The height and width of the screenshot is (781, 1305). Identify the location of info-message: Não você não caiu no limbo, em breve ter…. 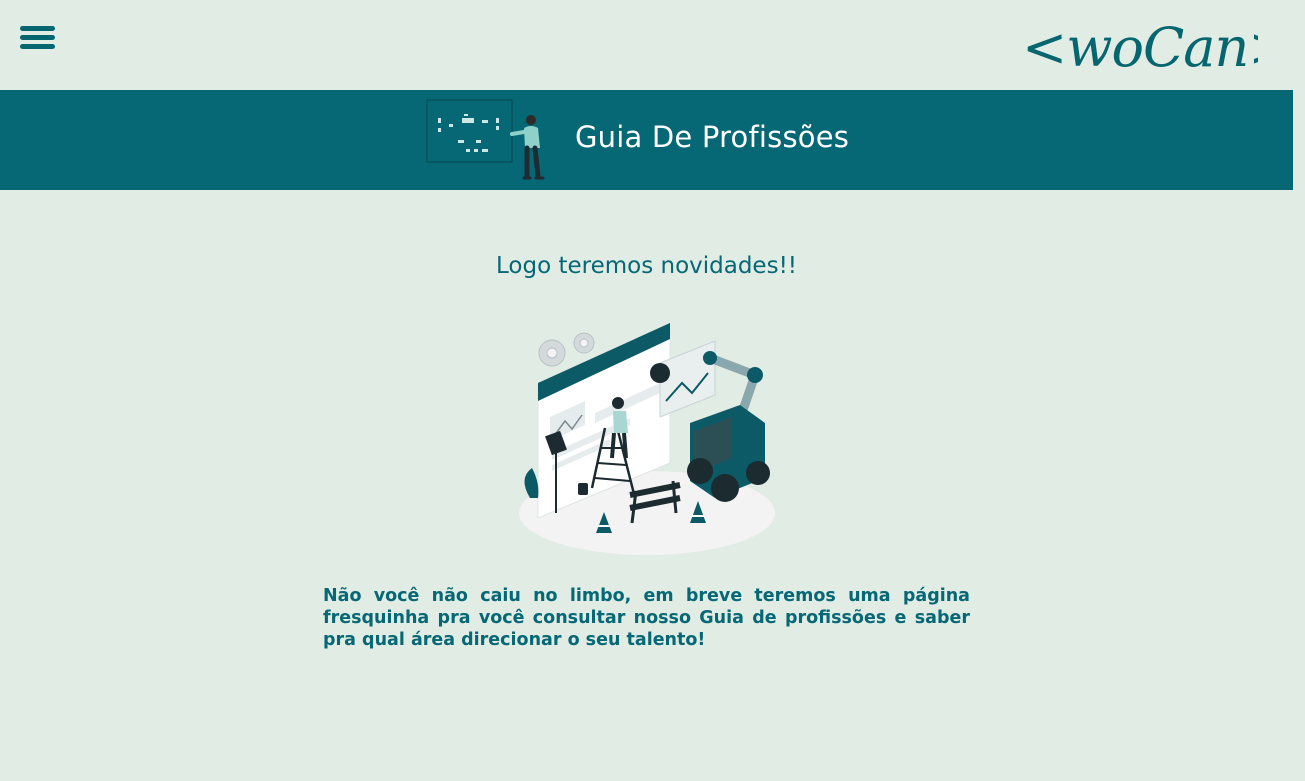
(646, 618).